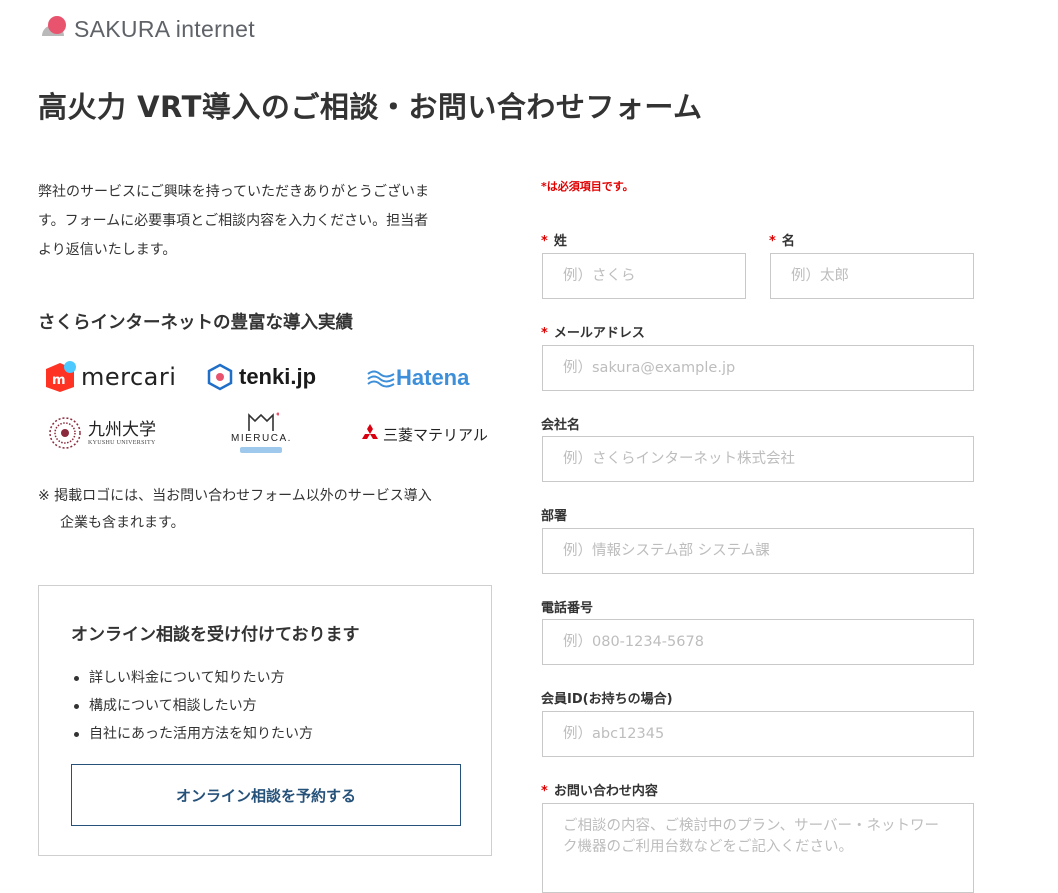 The height and width of the screenshot is (893, 1058). I want to click on hatena-logo: Hatena, so click(417, 378).